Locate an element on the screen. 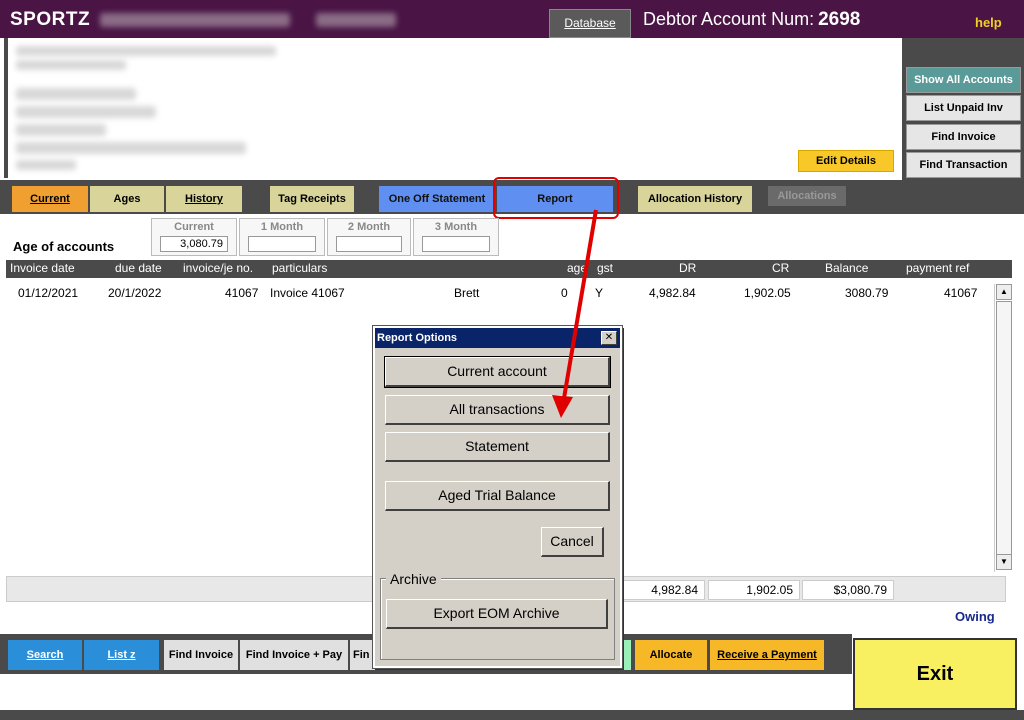 The width and height of the screenshot is (1024, 720). total-balance: $3,080.79 is located at coordinates (848, 590).